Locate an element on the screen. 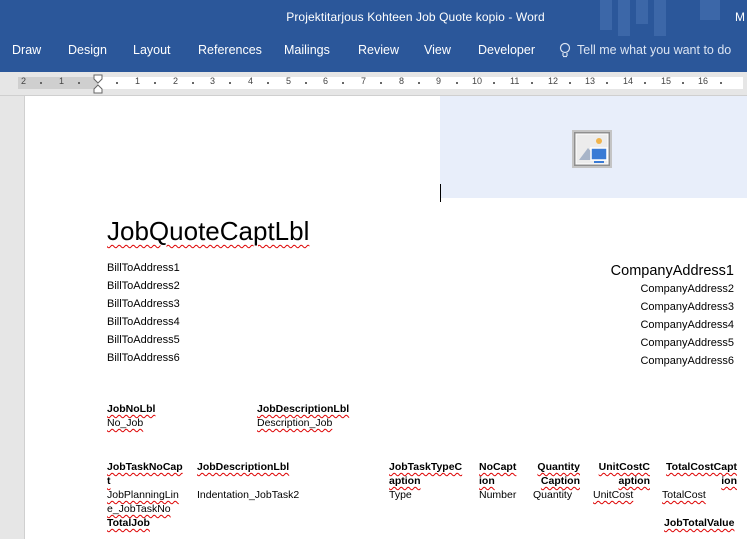 This screenshot has height=539, width=747. bill-to-line: BillToAddress3 is located at coordinates (143, 304).